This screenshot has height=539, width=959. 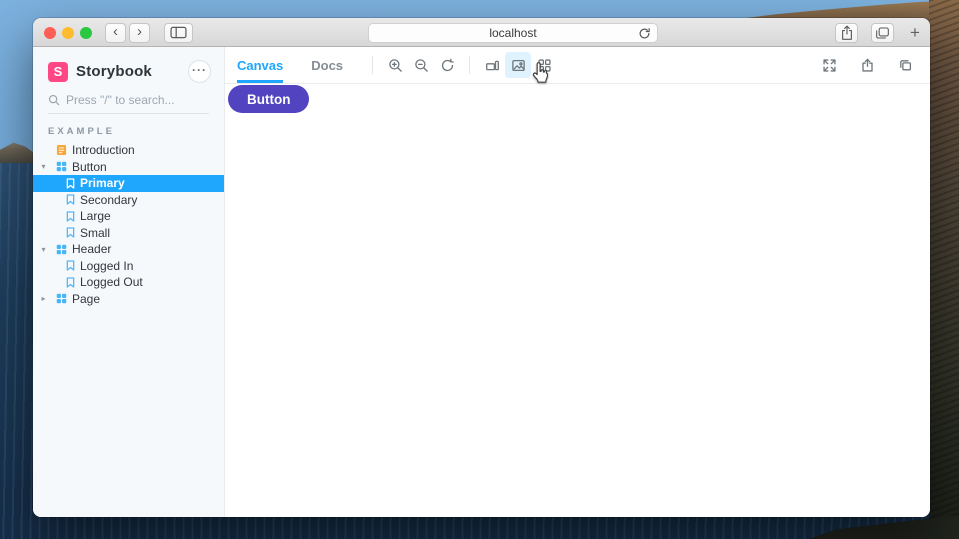 I want to click on close-button, so click(x=50, y=32).